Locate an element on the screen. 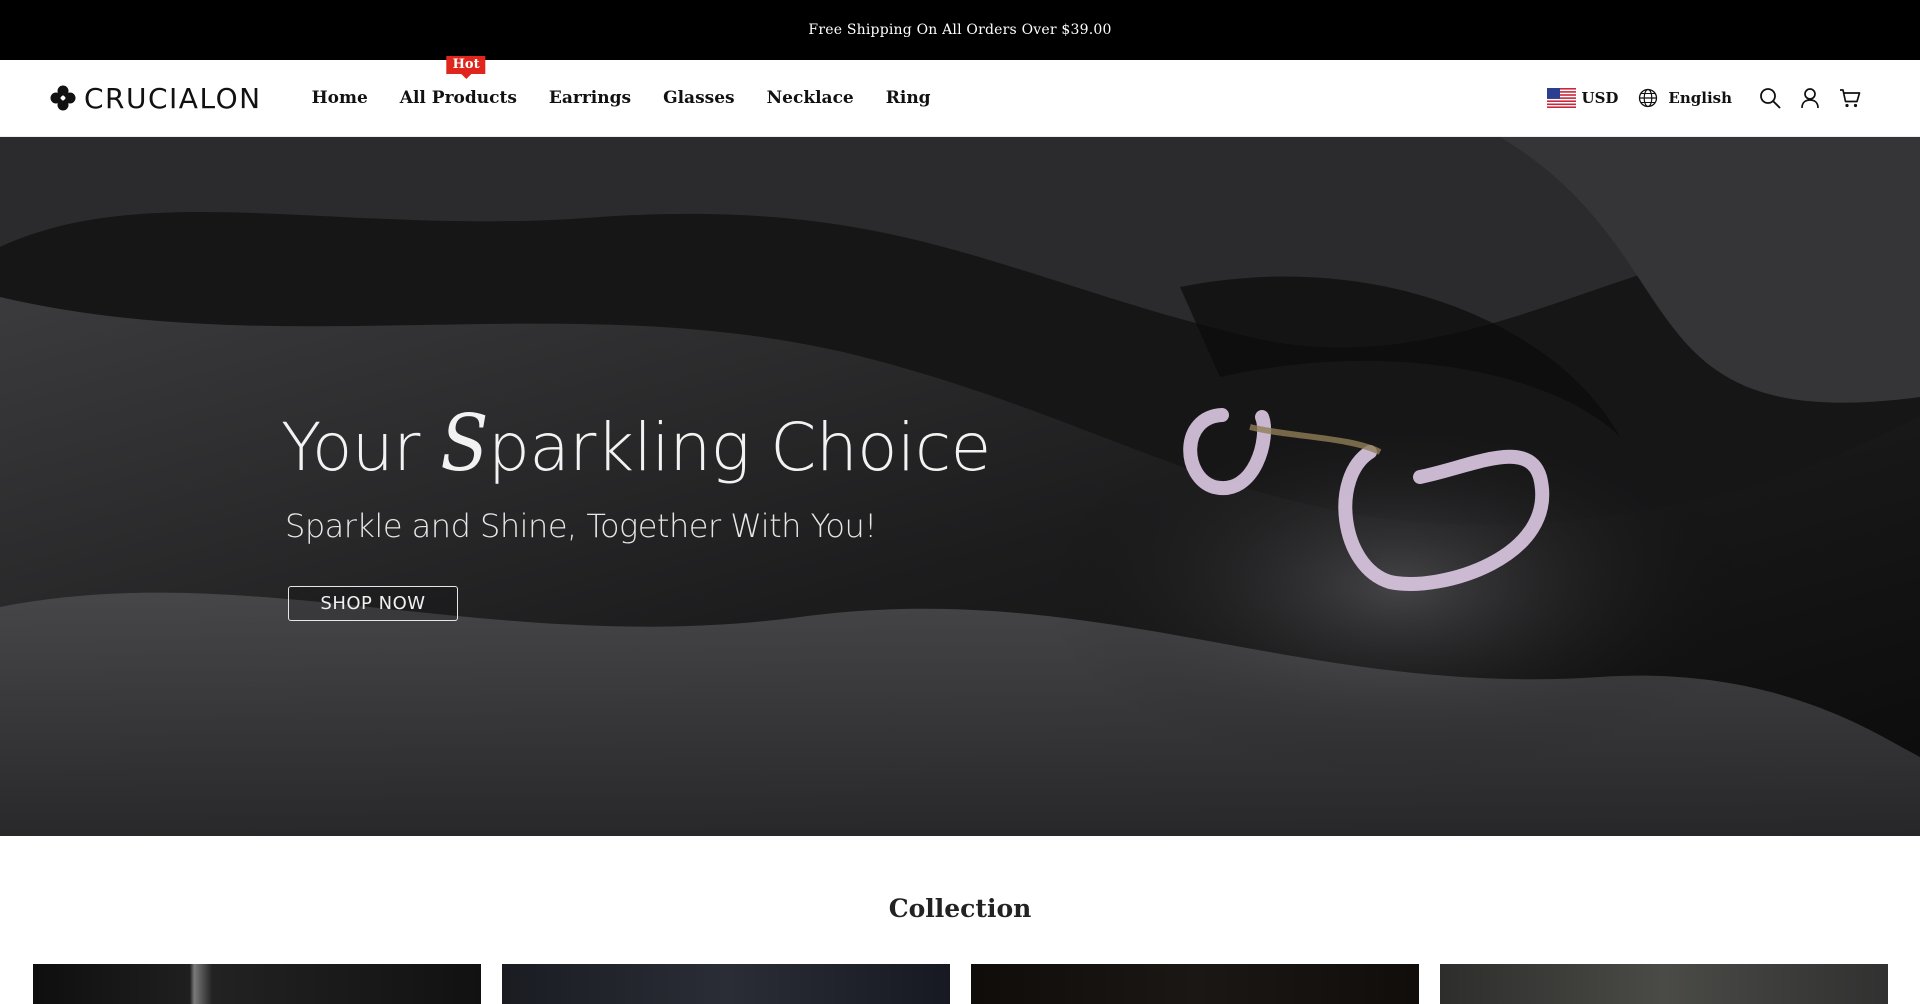 Image resolution: width=1920 pixels, height=1004 pixels. language-selector: English is located at coordinates (1685, 98).